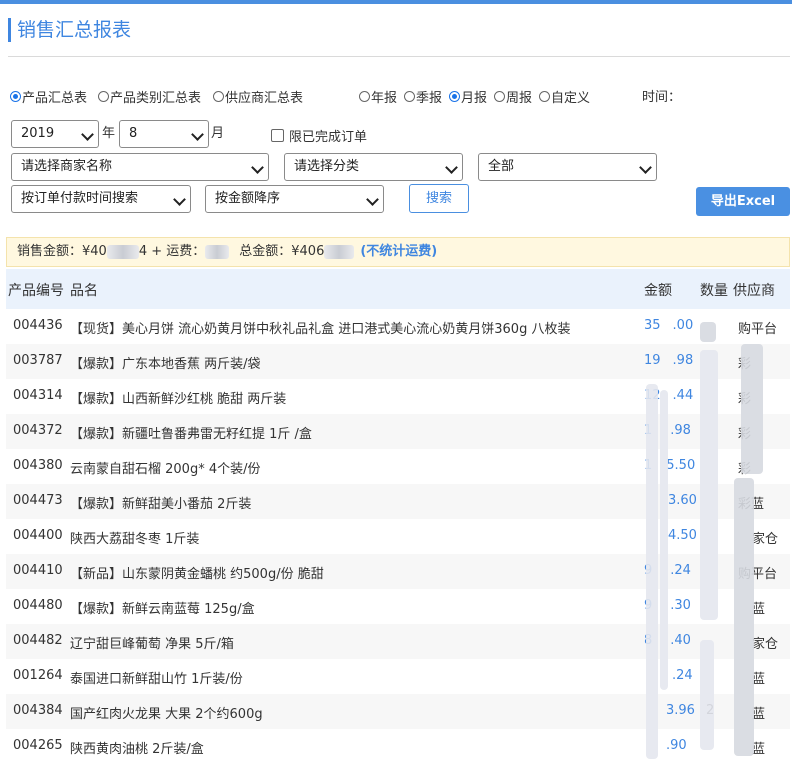  Describe the element at coordinates (378, 96) in the screenshot. I see `radio-period-year: 年报` at that location.